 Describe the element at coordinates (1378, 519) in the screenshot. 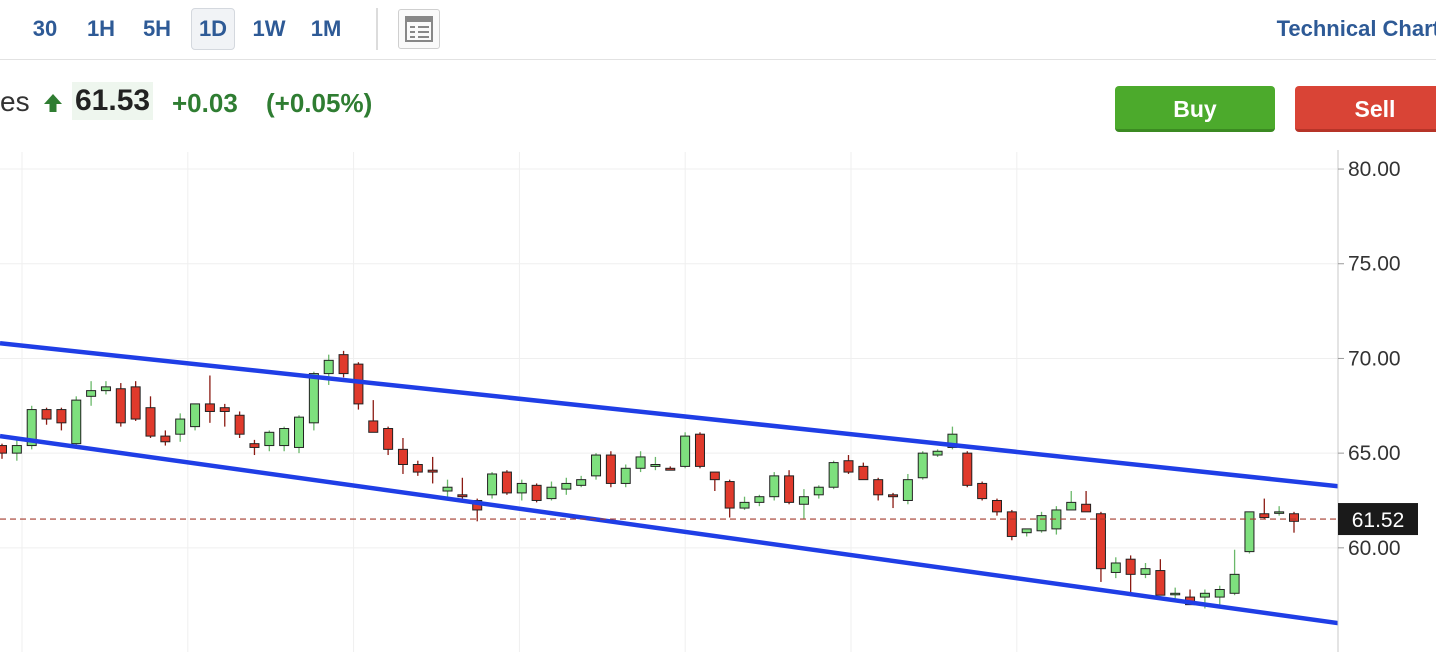

I see `last-price-tag: 61.52` at that location.